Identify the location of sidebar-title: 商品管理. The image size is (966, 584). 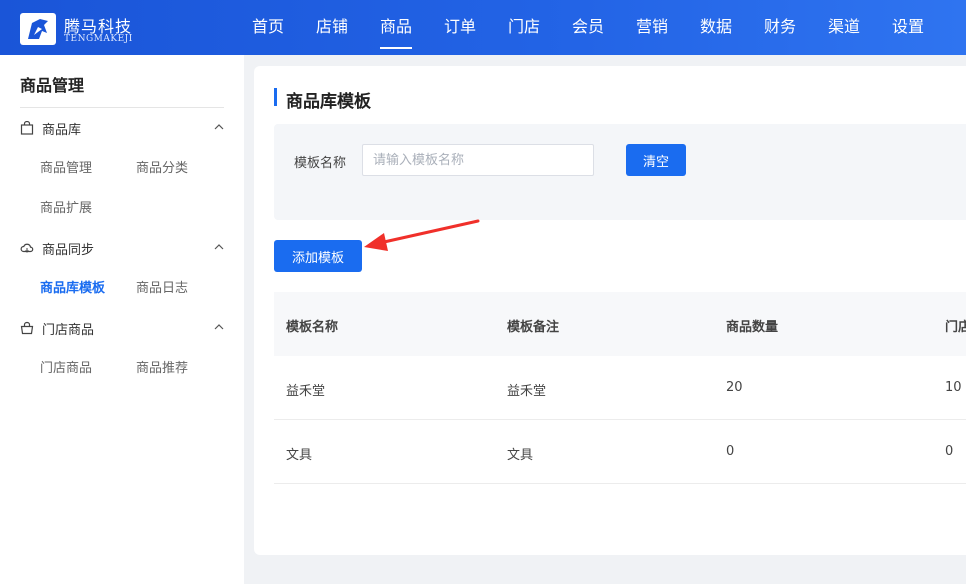
(52, 85).